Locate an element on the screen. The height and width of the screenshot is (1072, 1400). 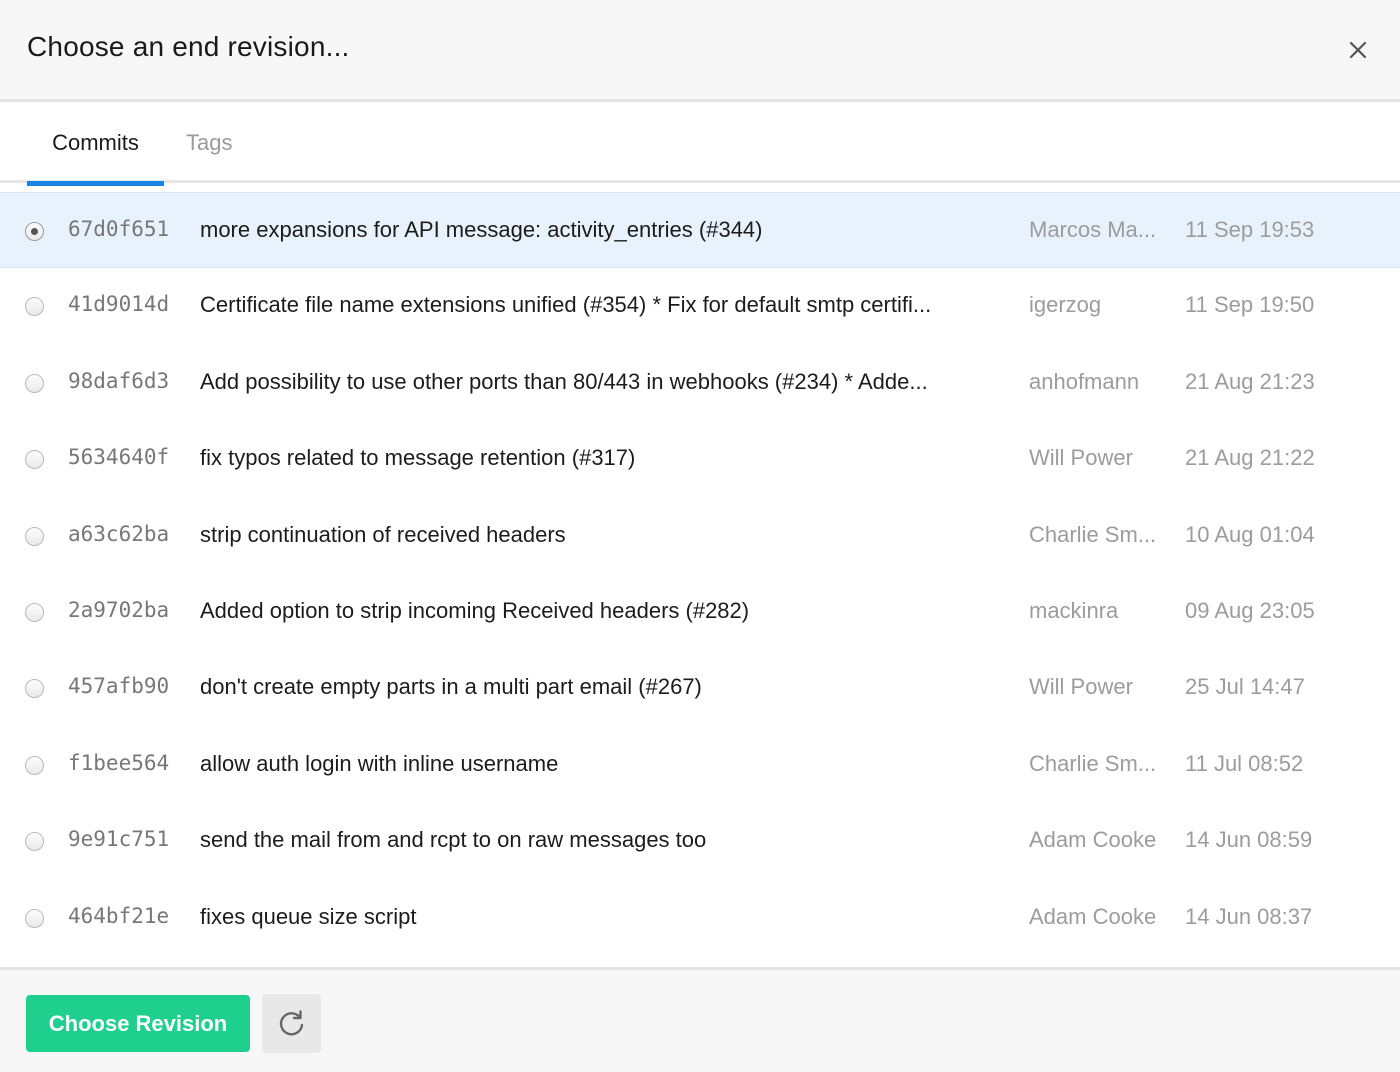
tab-tags: Tags is located at coordinates (209, 143).